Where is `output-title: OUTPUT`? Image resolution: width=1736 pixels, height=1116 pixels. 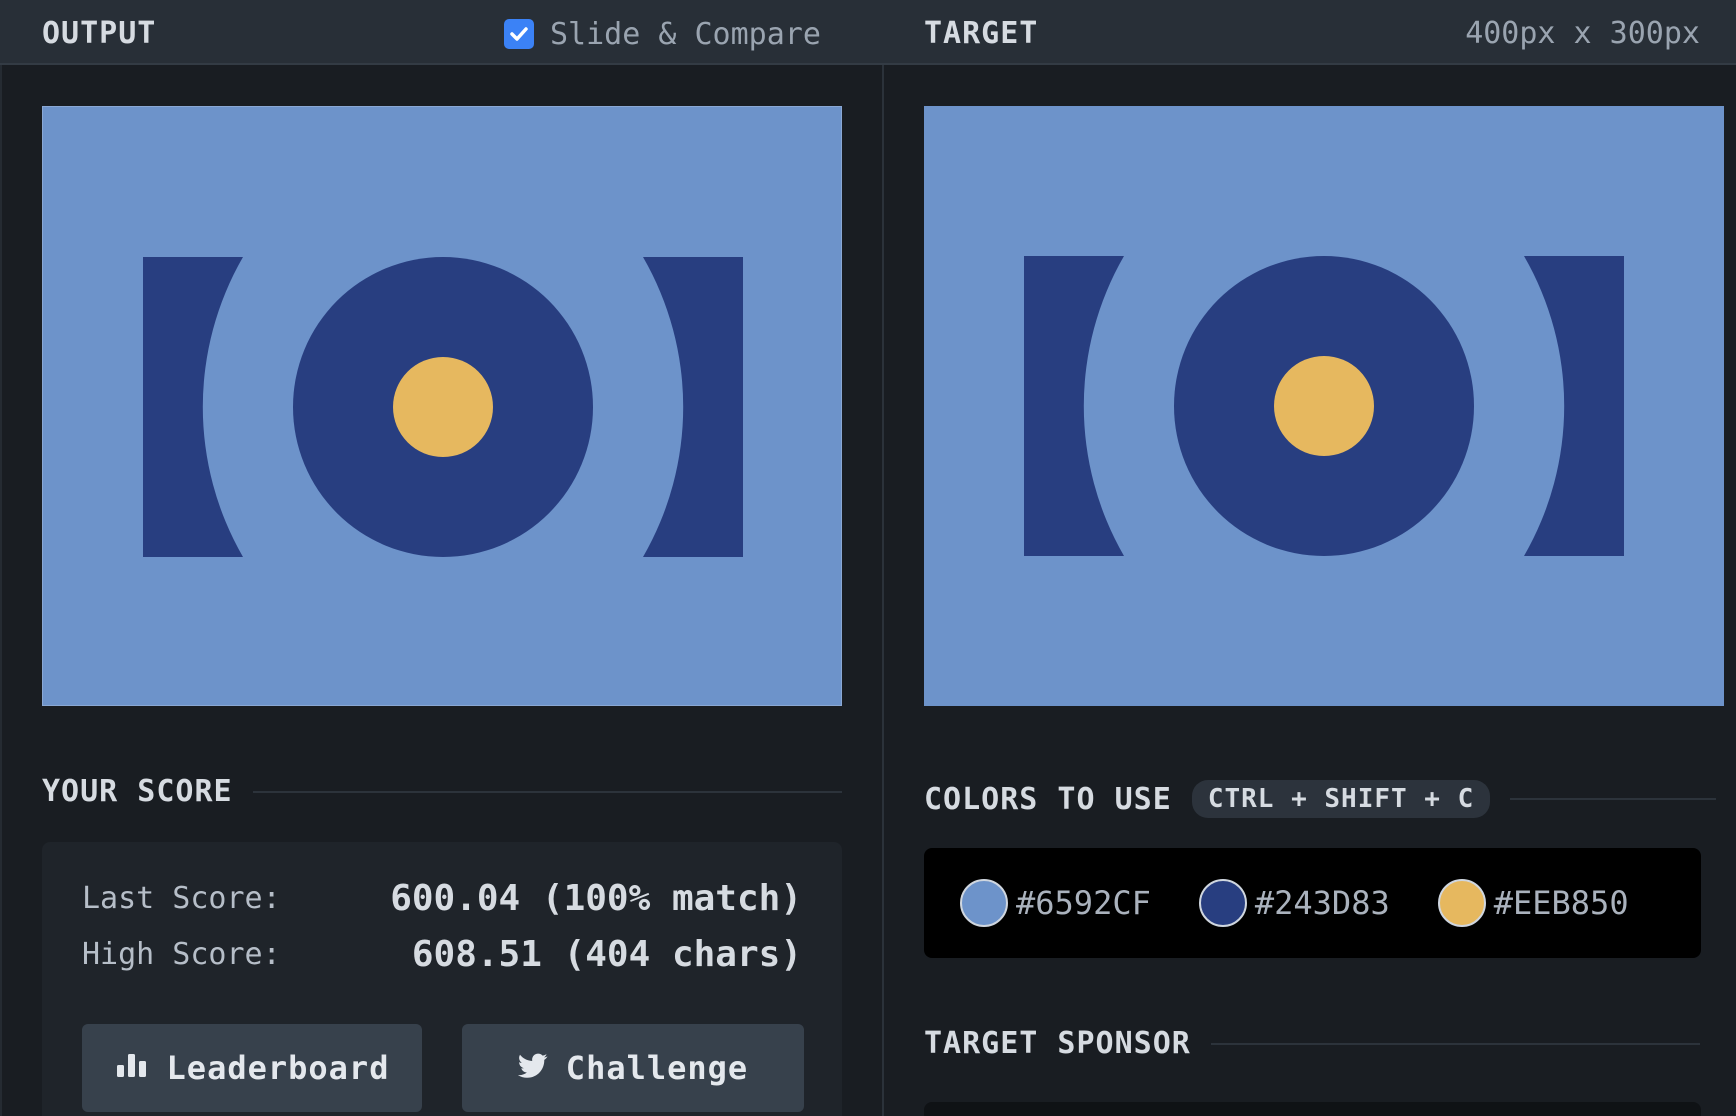 output-title: OUTPUT is located at coordinates (99, 33).